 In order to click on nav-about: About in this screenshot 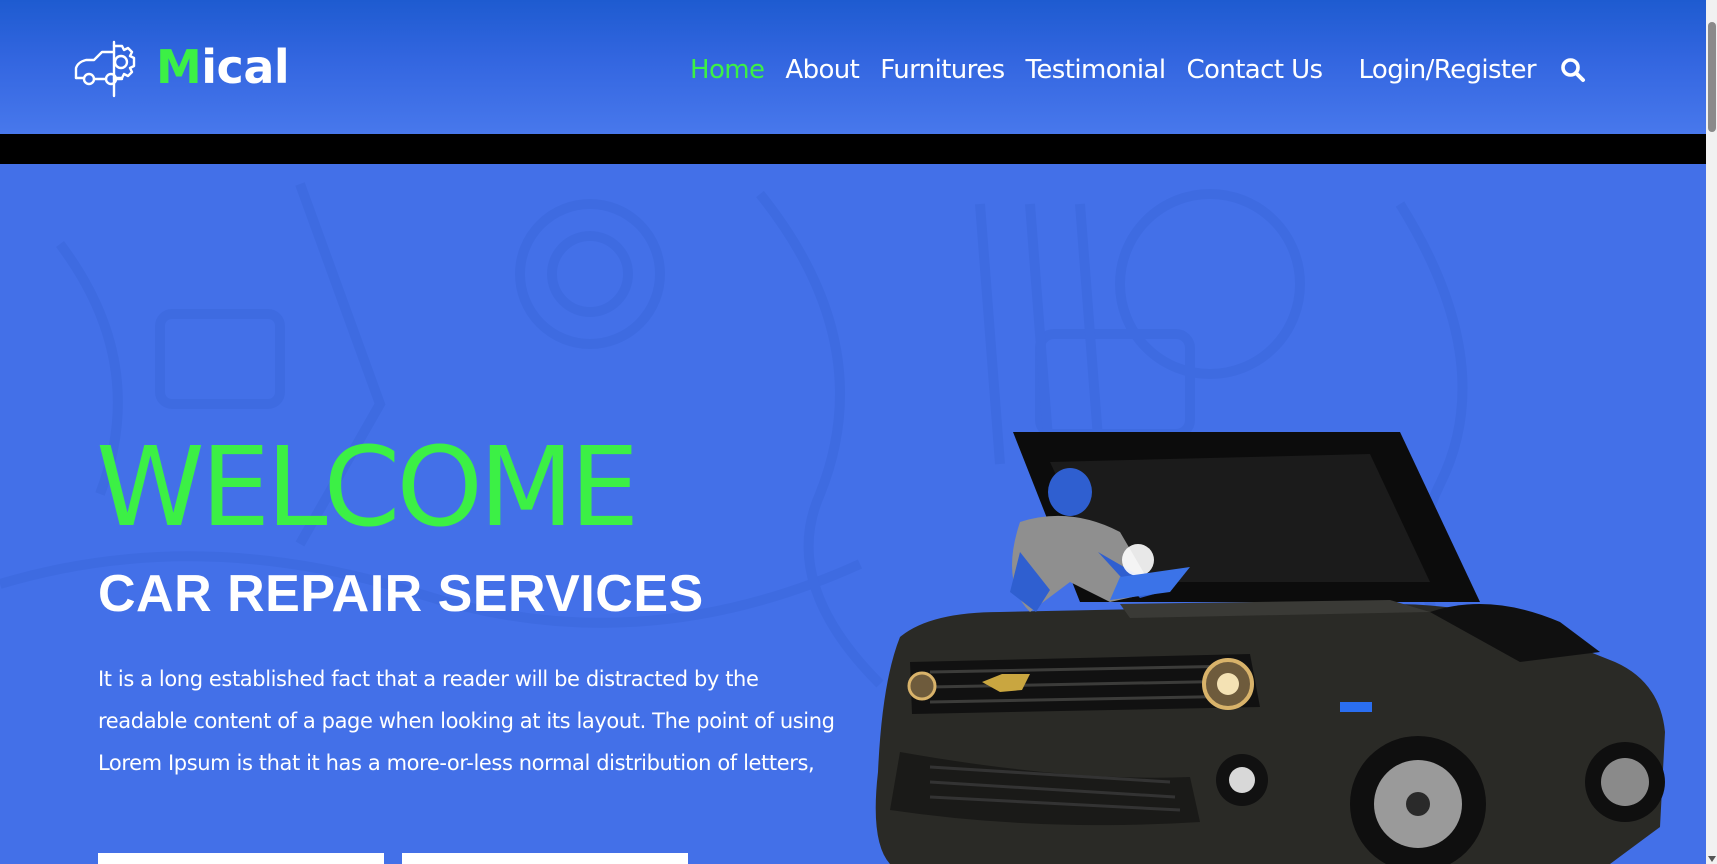, I will do `click(822, 70)`.